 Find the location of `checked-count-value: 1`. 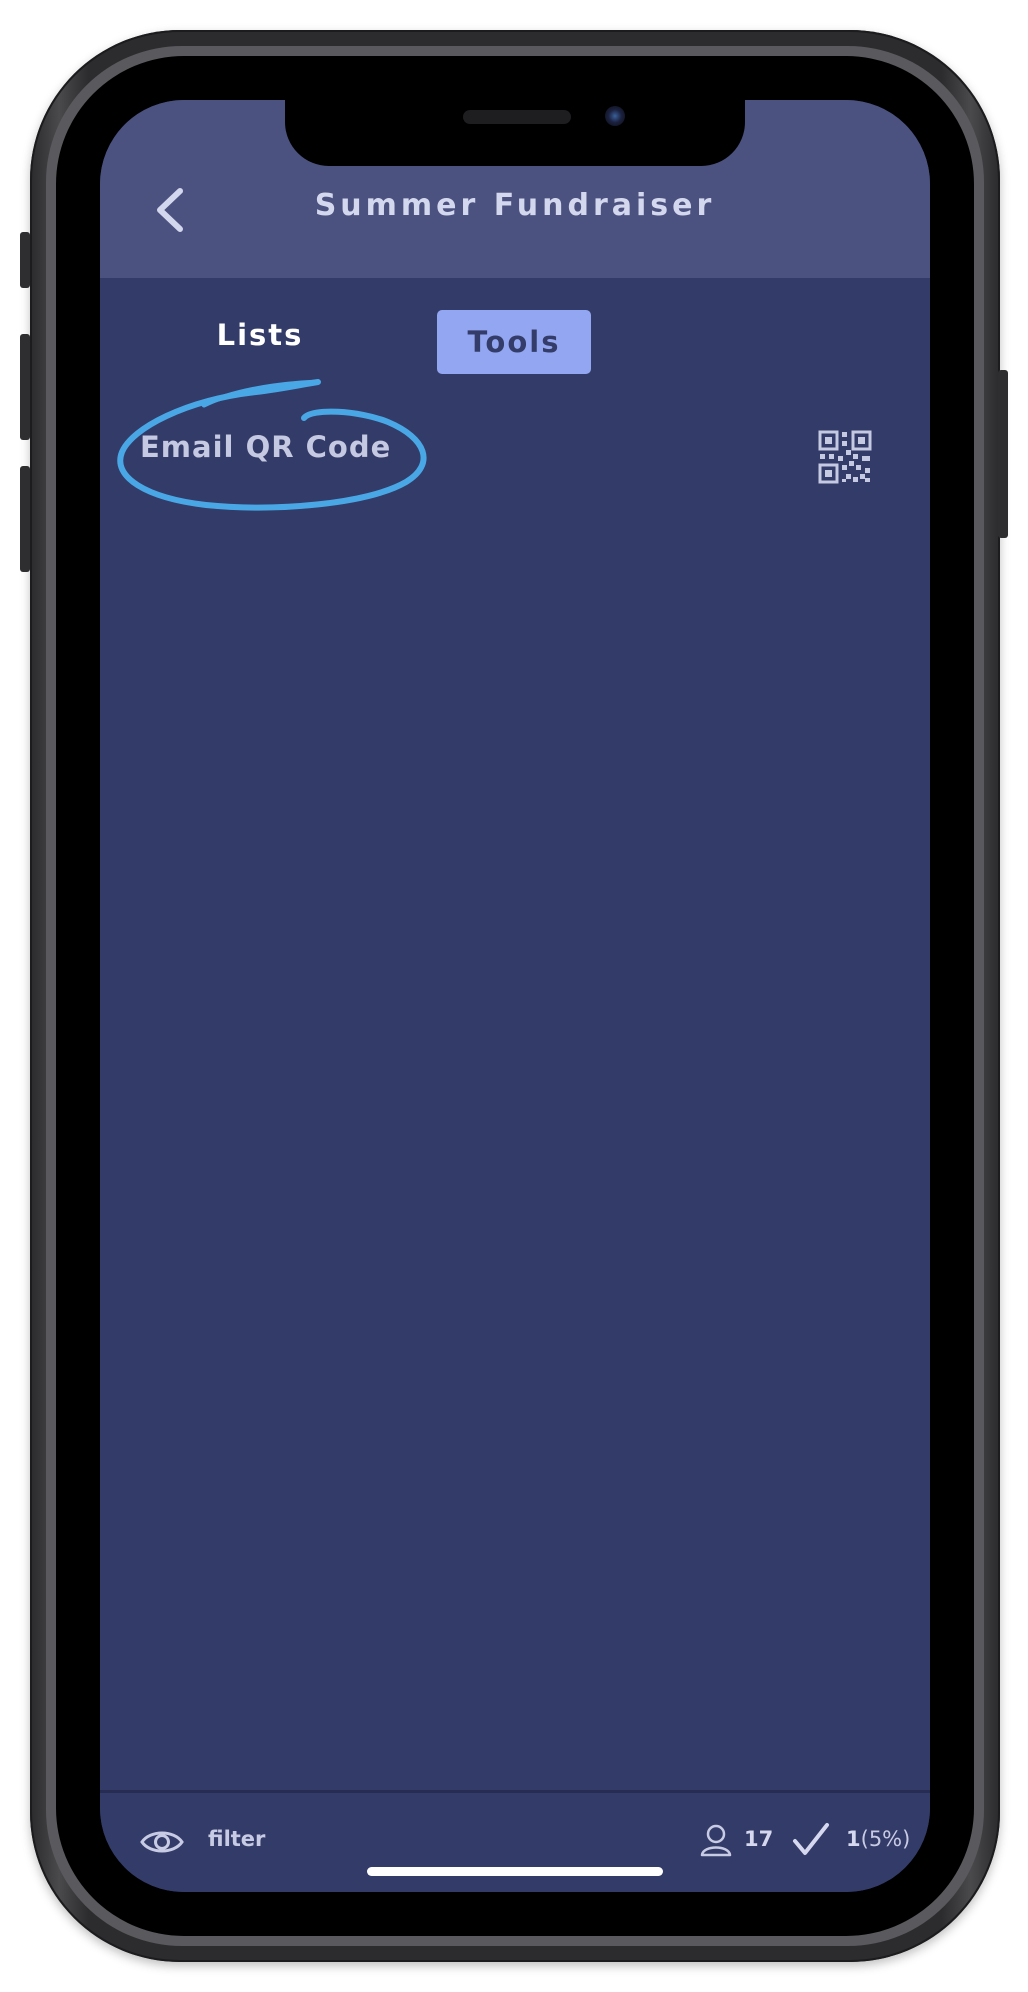

checked-count-value: 1 is located at coordinates (853, 1839).